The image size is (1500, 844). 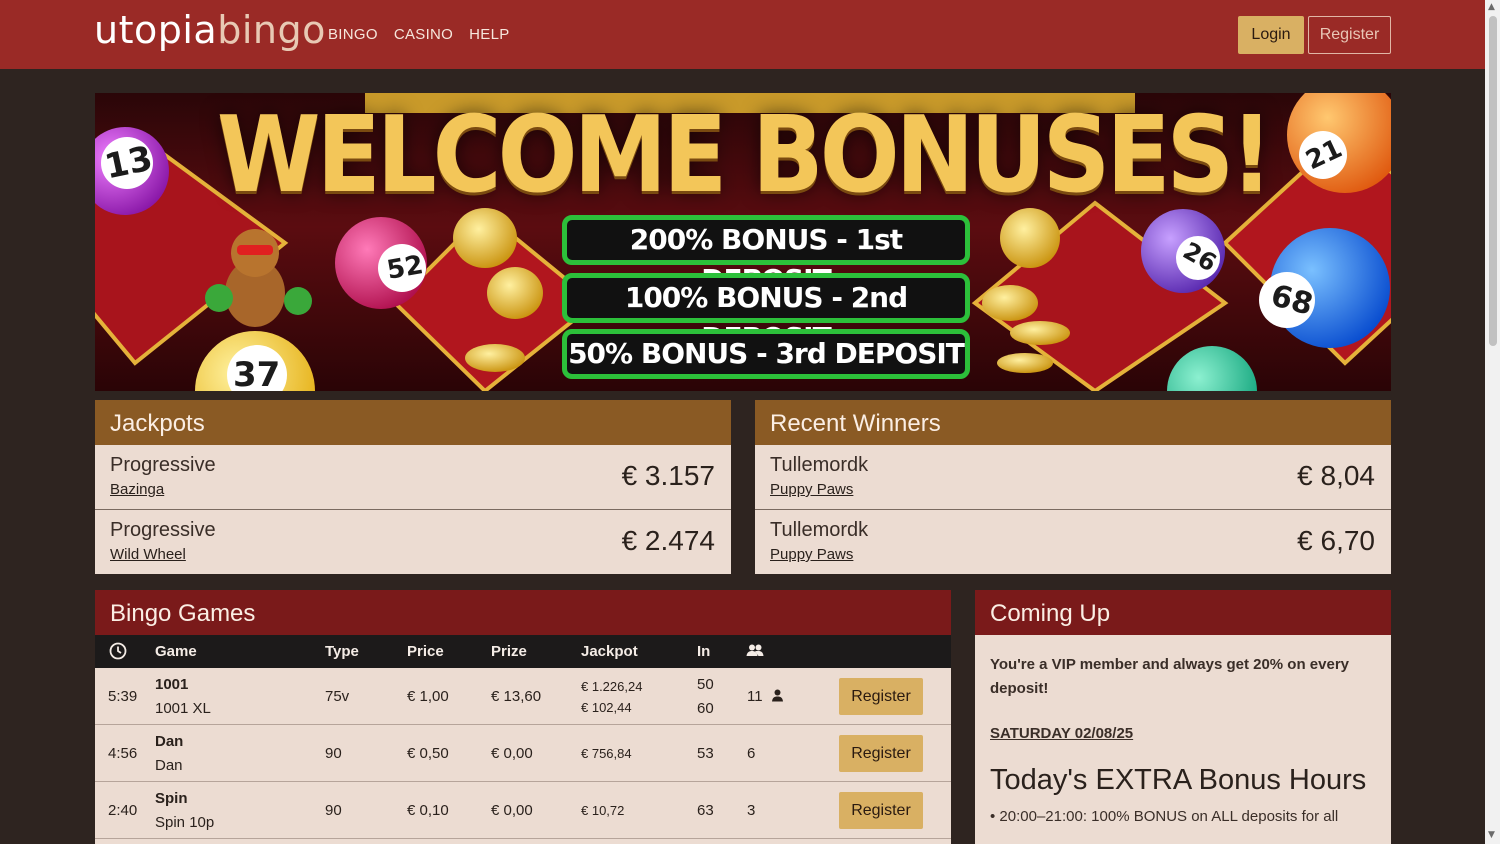 I want to click on bonus-hours-title: Today's EXTRA Bonus Hours, so click(x=1178, y=780).